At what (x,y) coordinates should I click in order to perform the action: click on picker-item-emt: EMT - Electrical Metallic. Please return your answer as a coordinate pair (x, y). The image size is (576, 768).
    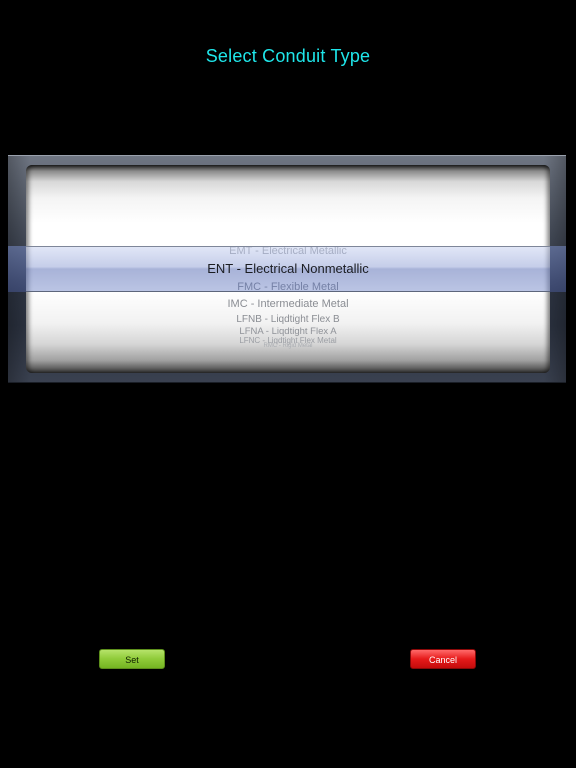
    Looking at the image, I should click on (288, 251).